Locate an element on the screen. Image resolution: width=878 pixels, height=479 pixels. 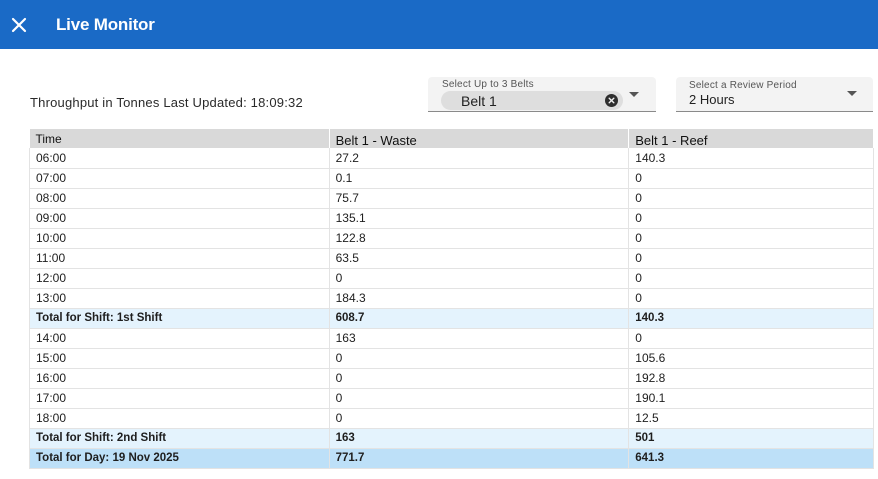
reef-cell: 105.6 is located at coordinates (751, 358).